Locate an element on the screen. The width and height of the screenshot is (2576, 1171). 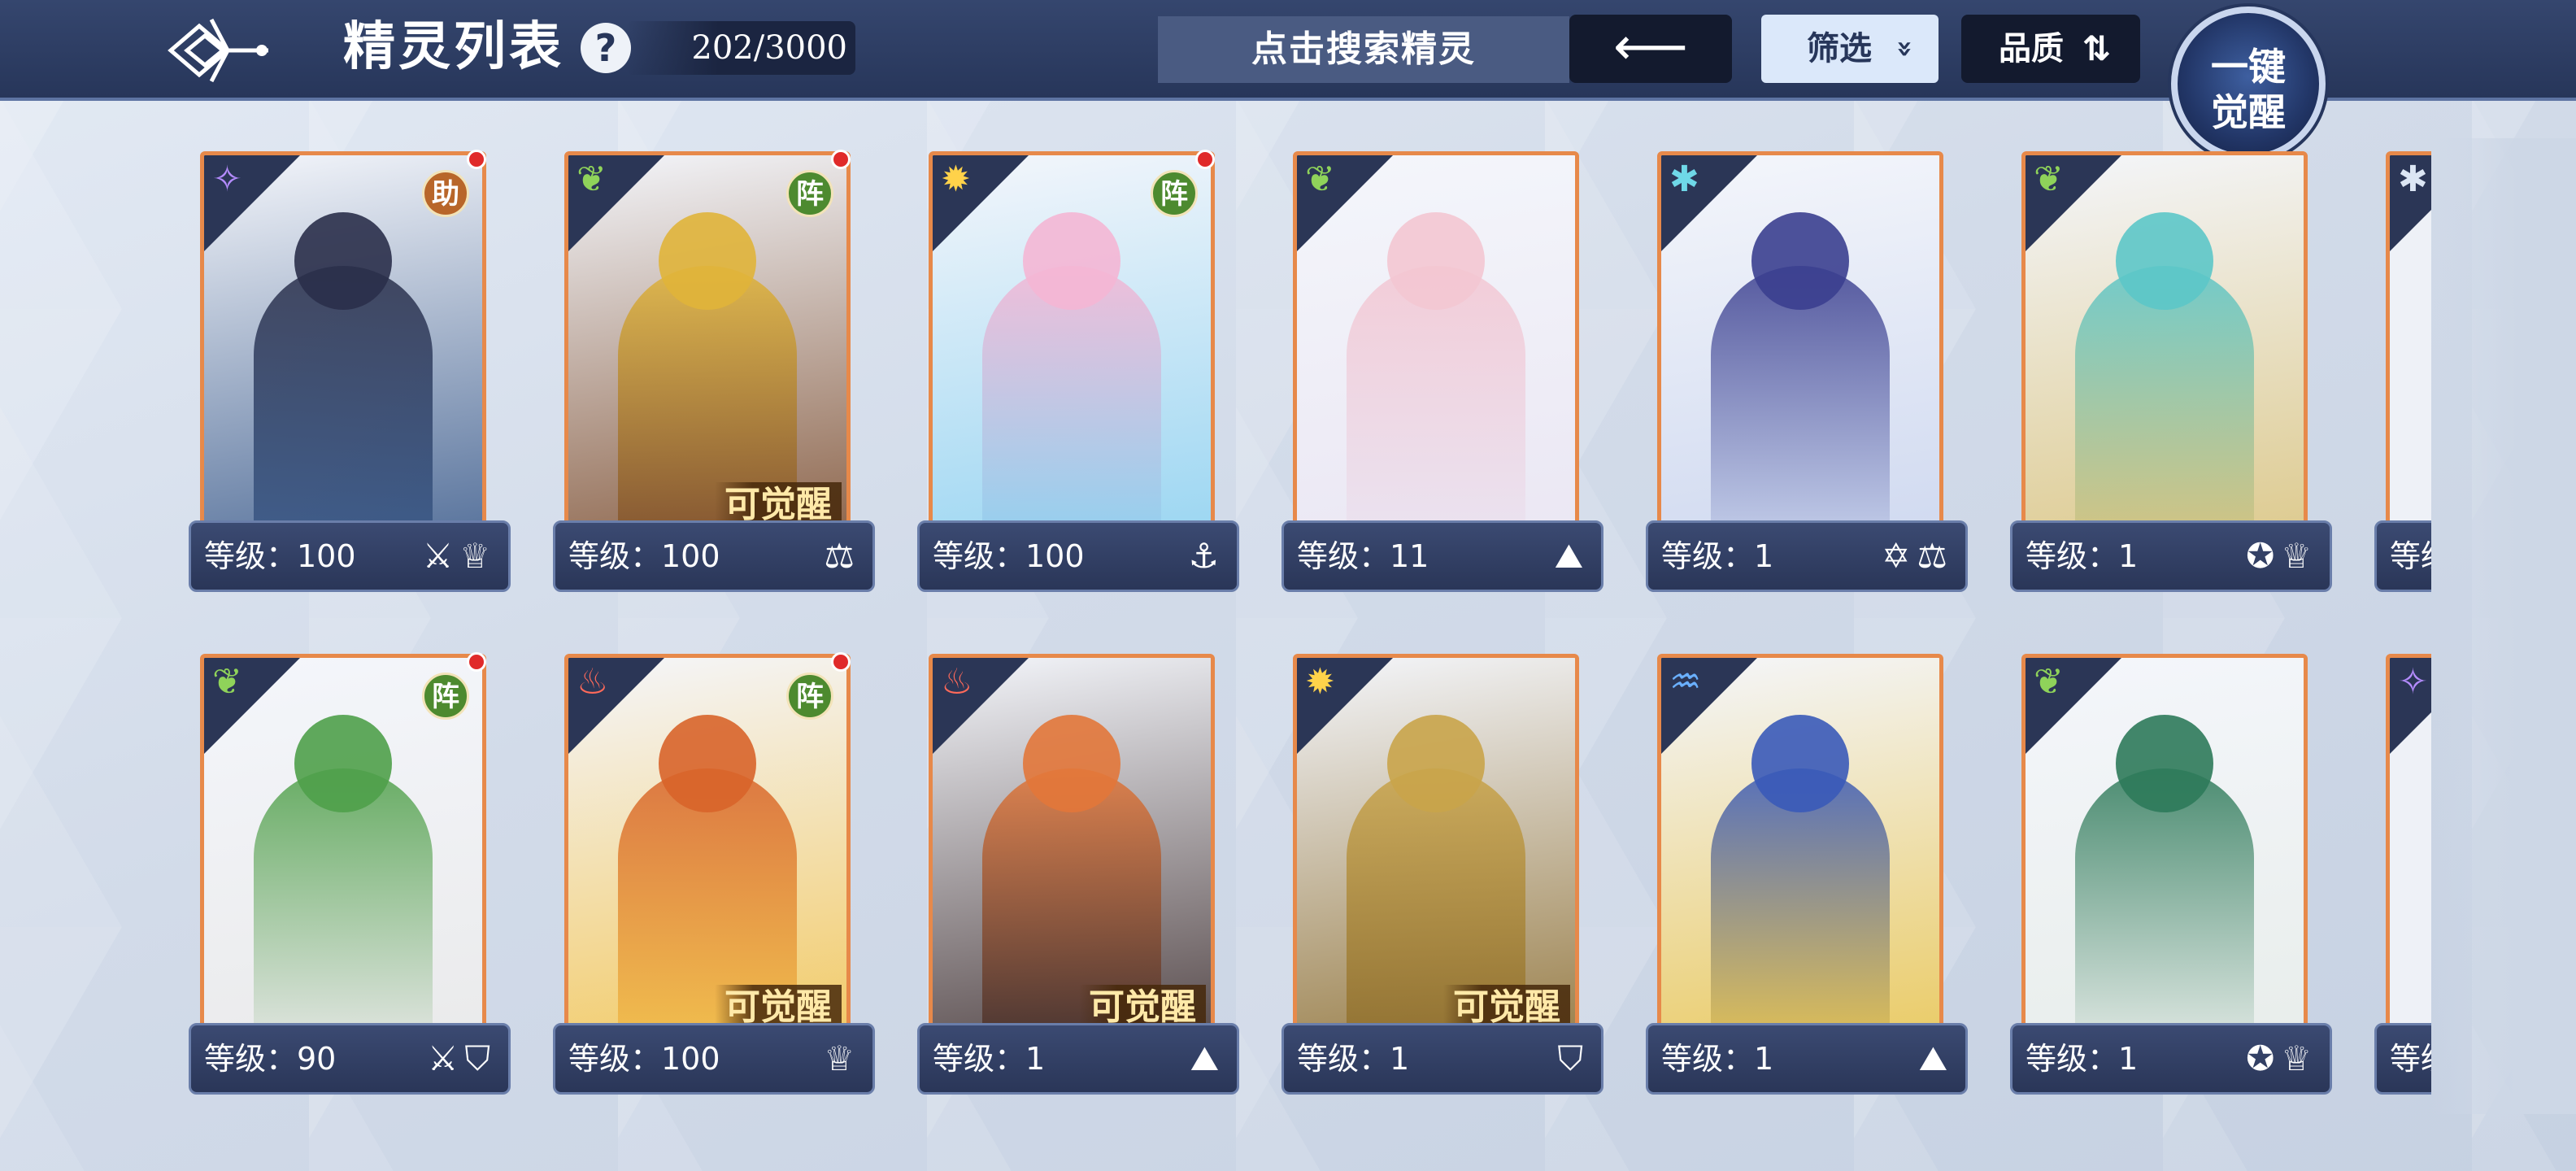
skill-type-icons: ✡⚖ is located at coordinates (1918, 556).